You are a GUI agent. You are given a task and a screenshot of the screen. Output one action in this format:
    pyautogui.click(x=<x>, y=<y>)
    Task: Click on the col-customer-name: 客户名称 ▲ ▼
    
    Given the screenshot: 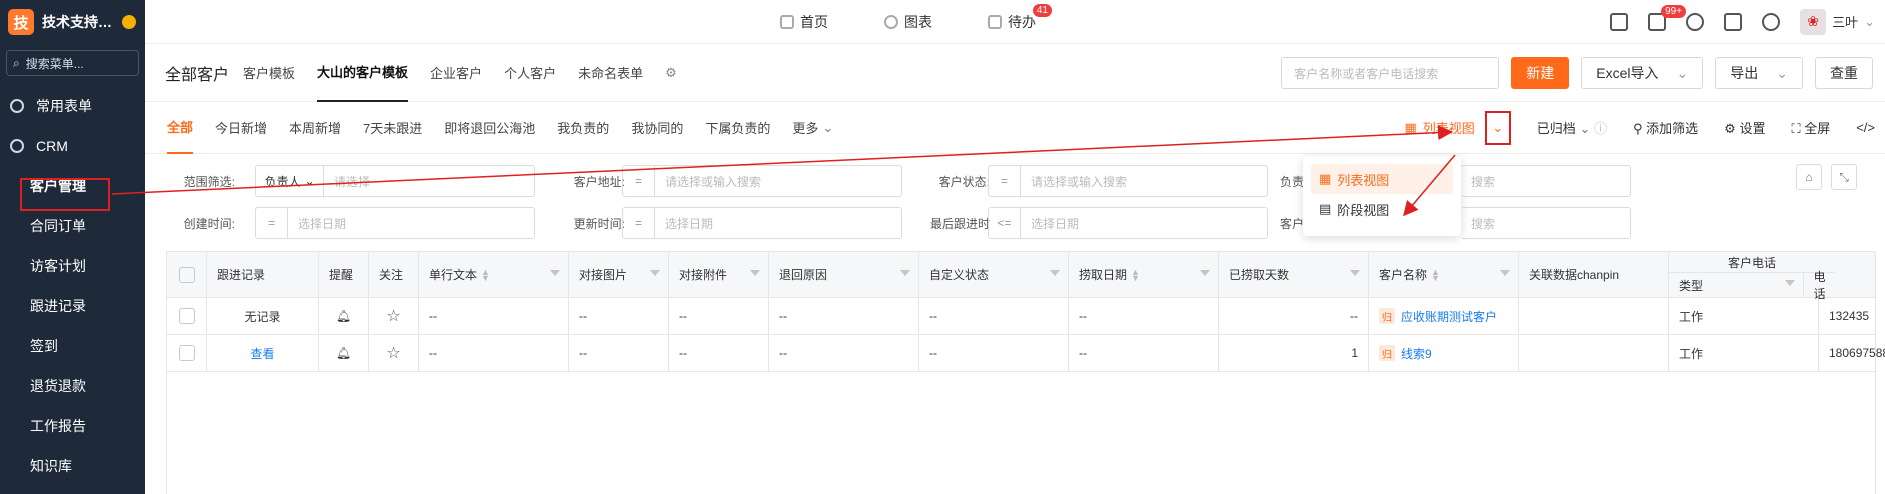 What is the action you would take?
    pyautogui.click(x=1444, y=274)
    